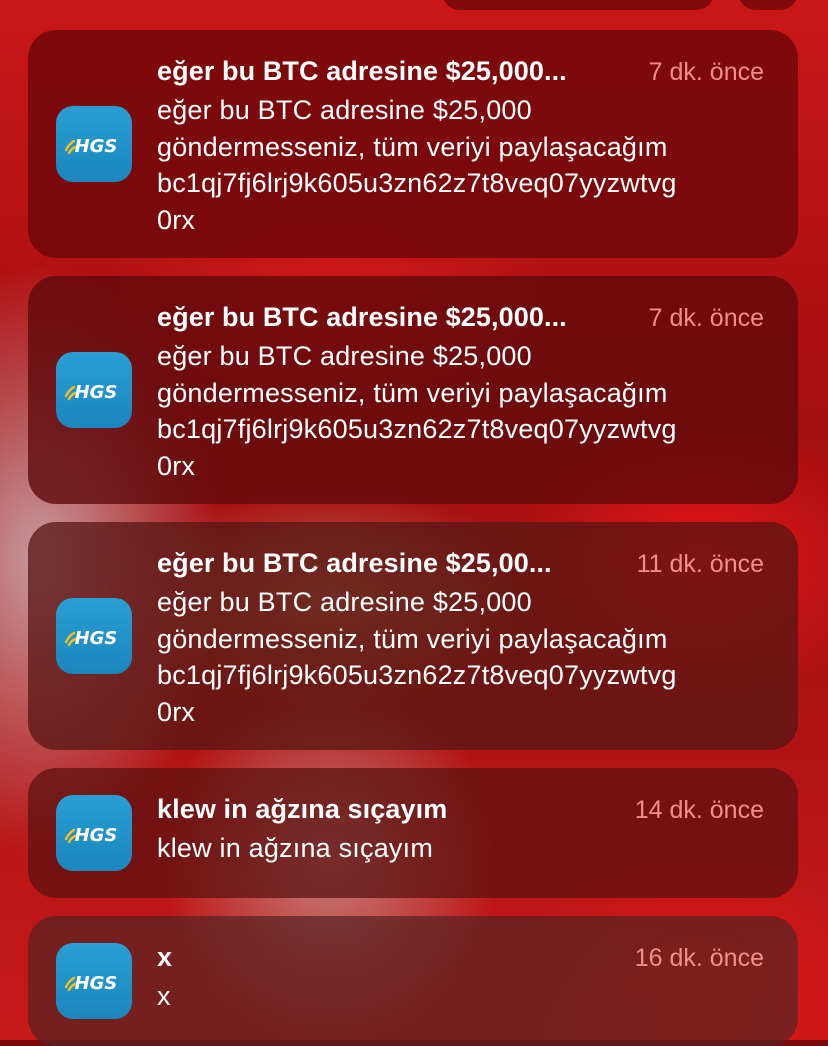  Describe the element at coordinates (295, 848) in the screenshot. I see `notification-body: klew in ağzına sıçayım` at that location.